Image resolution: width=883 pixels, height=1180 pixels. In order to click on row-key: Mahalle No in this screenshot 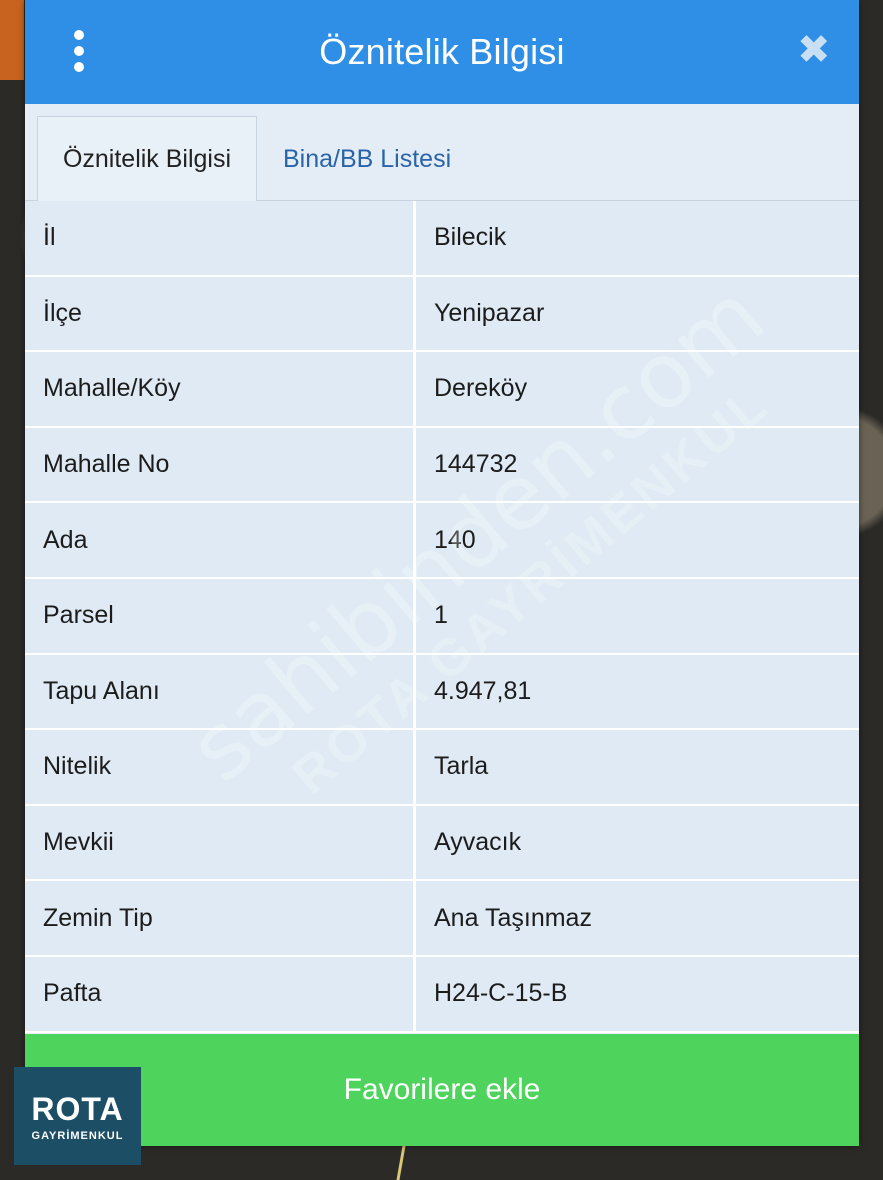, I will do `click(220, 464)`.